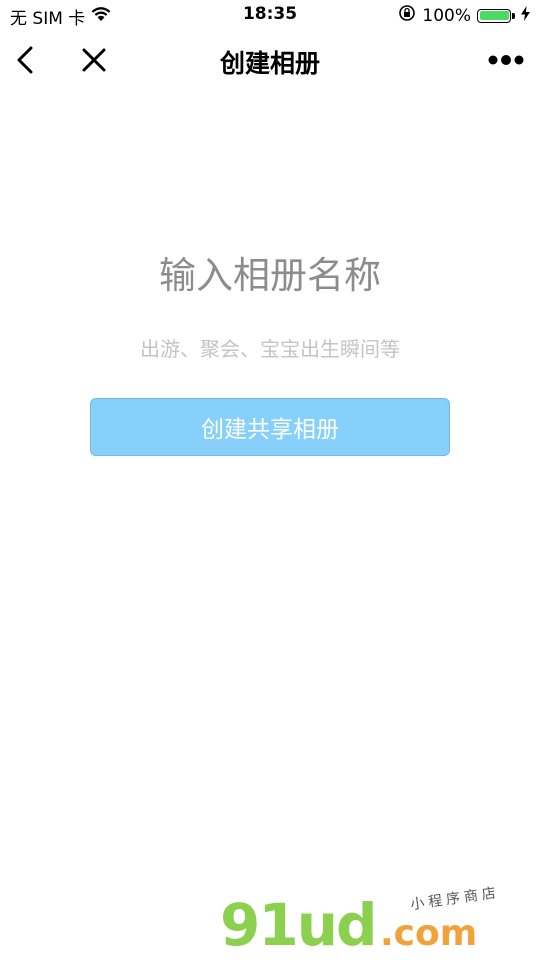  I want to click on watermark-domain: .com, so click(429, 933).